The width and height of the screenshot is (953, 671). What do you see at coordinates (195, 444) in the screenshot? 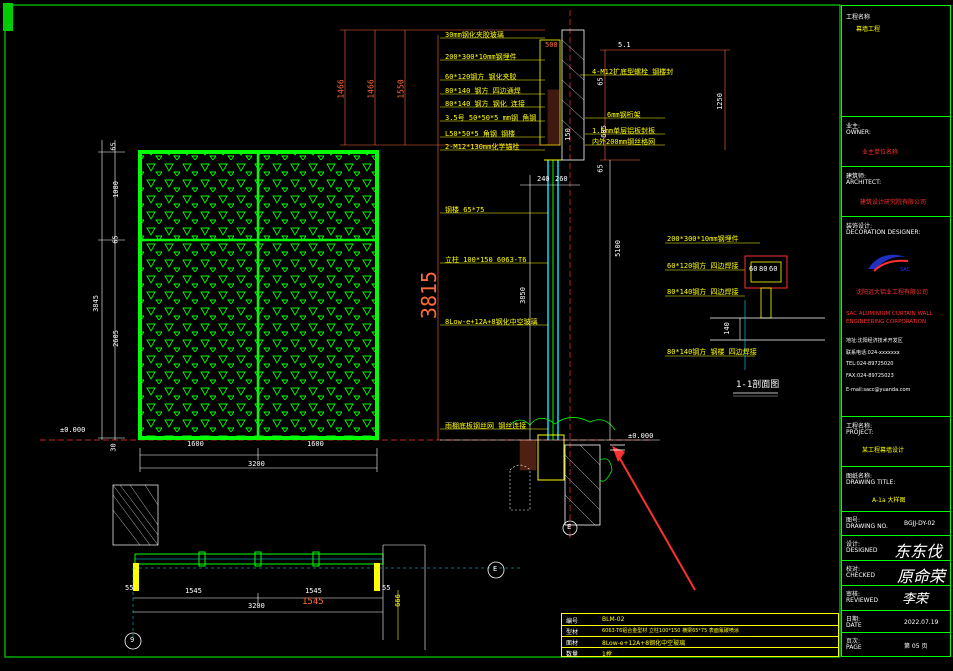
I see `dim-width-left: 1600` at bounding box center [195, 444].